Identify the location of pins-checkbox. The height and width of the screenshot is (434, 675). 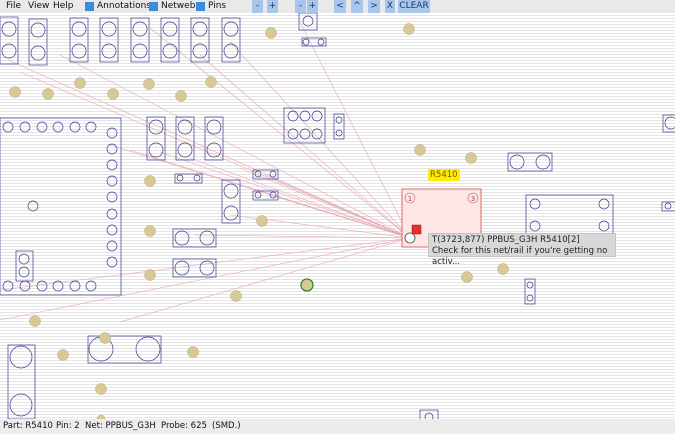
(200, 6).